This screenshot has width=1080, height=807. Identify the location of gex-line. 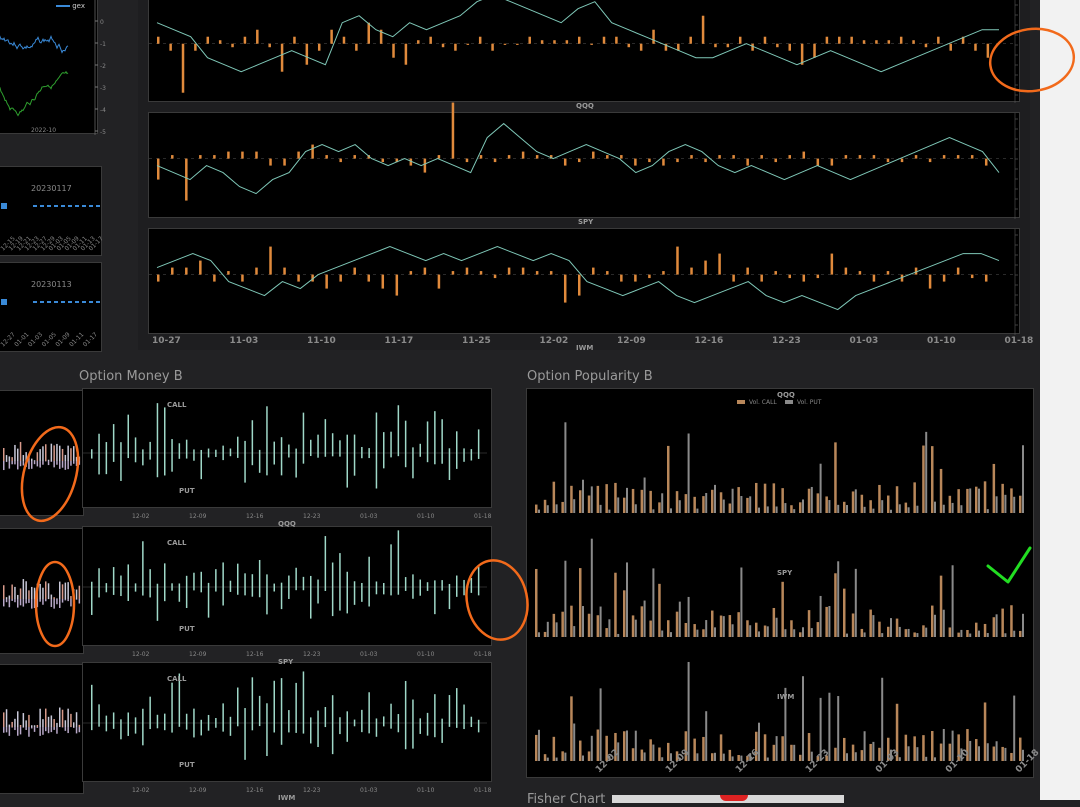
(34, 44).